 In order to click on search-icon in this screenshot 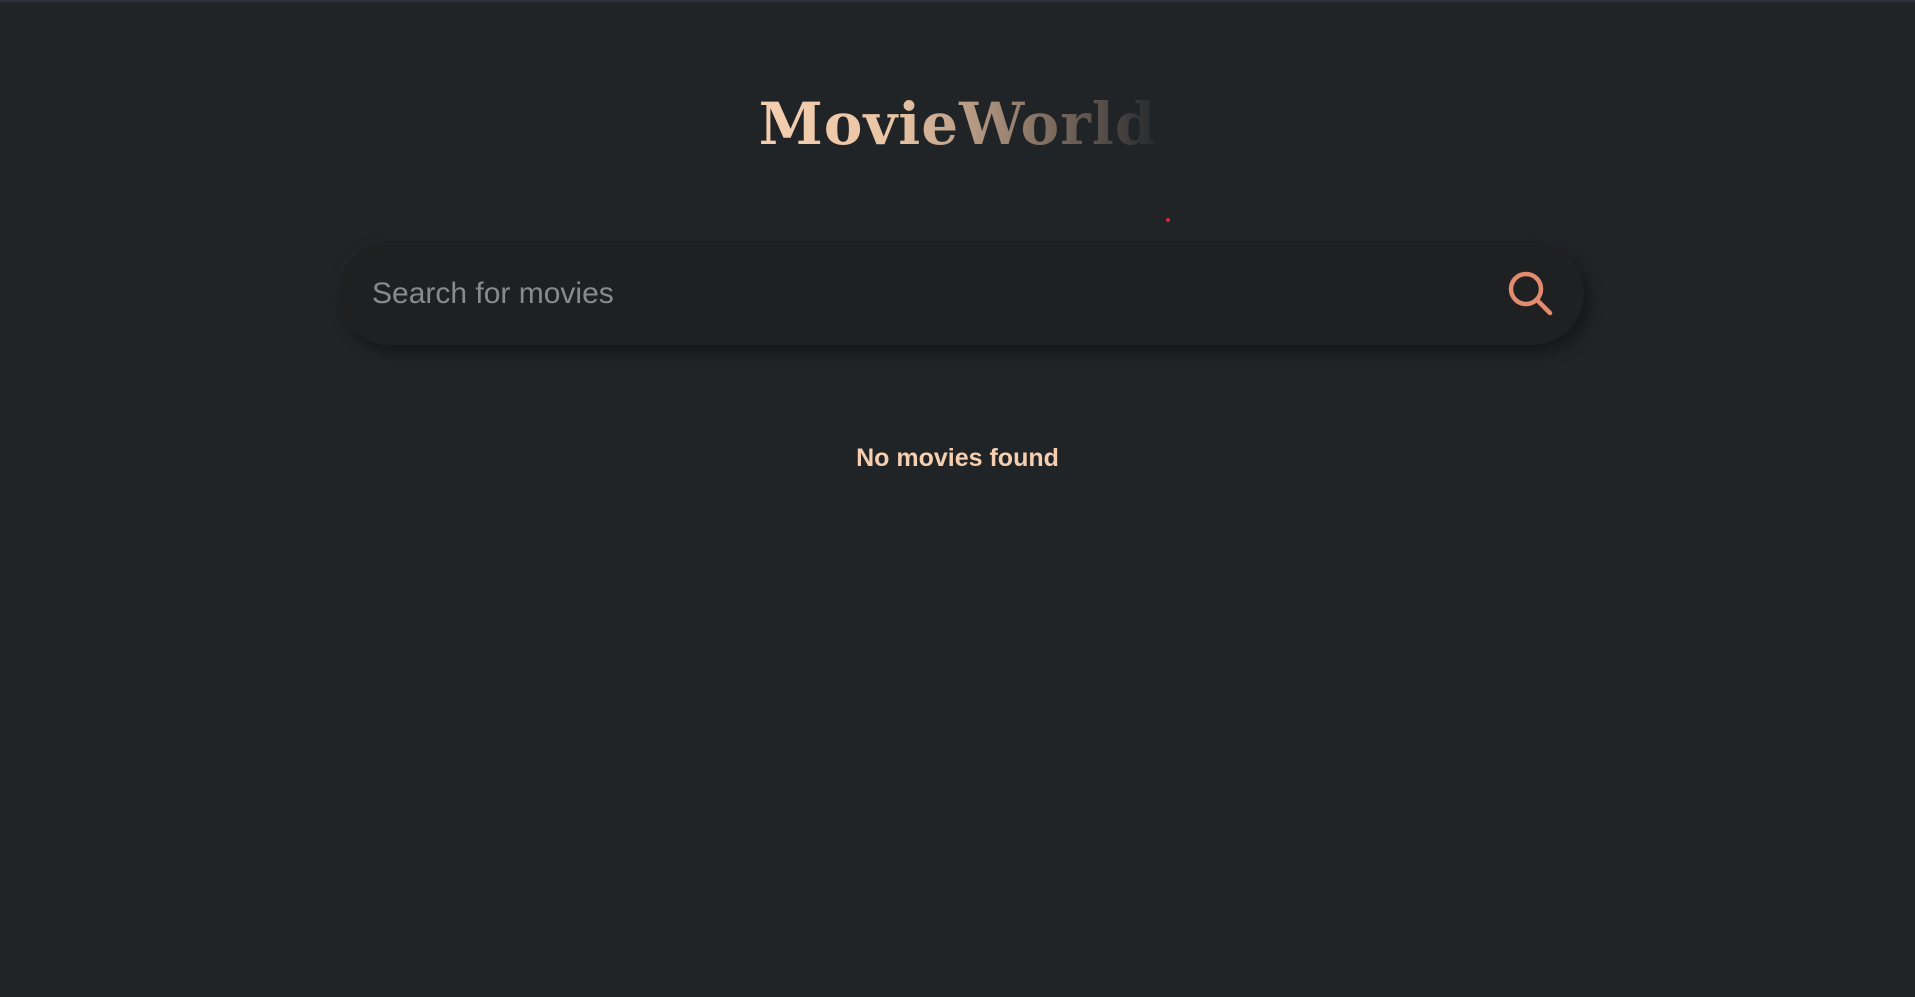, I will do `click(1530, 293)`.